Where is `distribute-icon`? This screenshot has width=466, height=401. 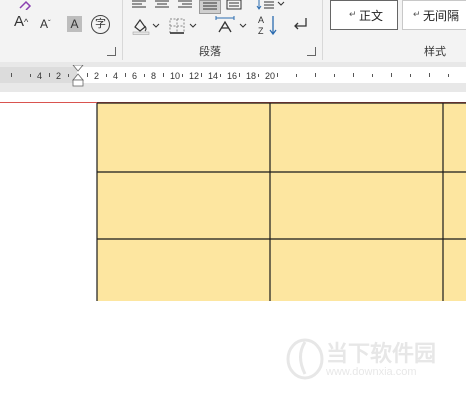
distribute-icon is located at coordinates (234, 5).